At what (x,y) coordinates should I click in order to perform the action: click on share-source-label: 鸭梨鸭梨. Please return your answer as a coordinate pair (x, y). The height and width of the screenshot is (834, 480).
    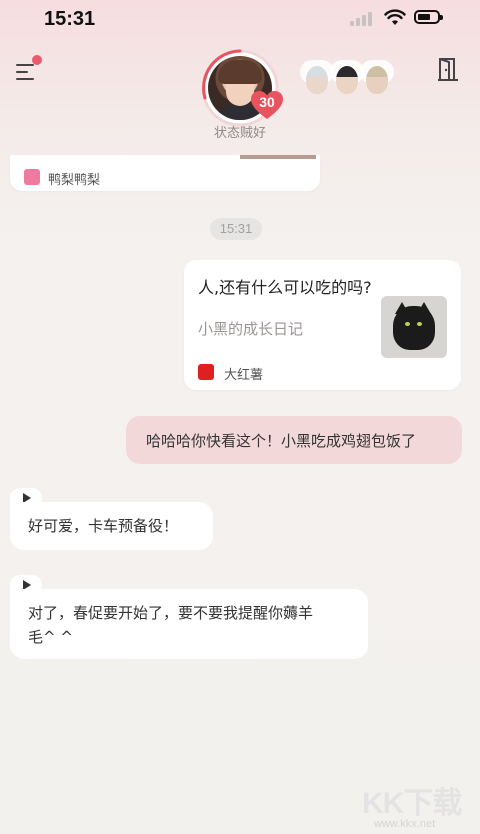
    Looking at the image, I should click on (74, 180).